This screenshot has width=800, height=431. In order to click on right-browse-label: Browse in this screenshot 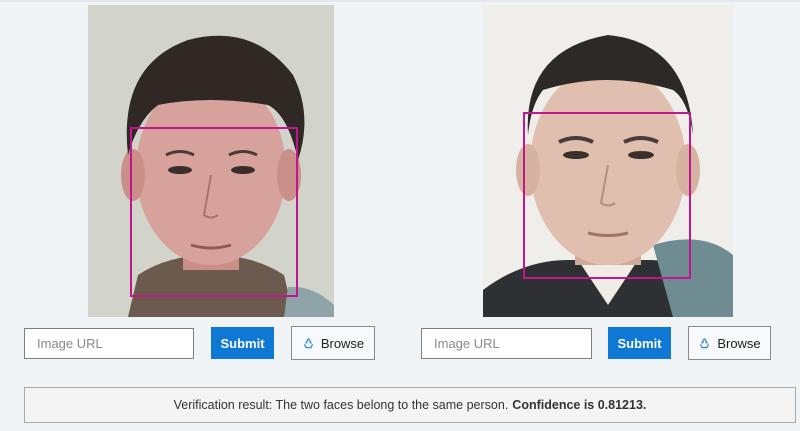, I will do `click(739, 343)`.